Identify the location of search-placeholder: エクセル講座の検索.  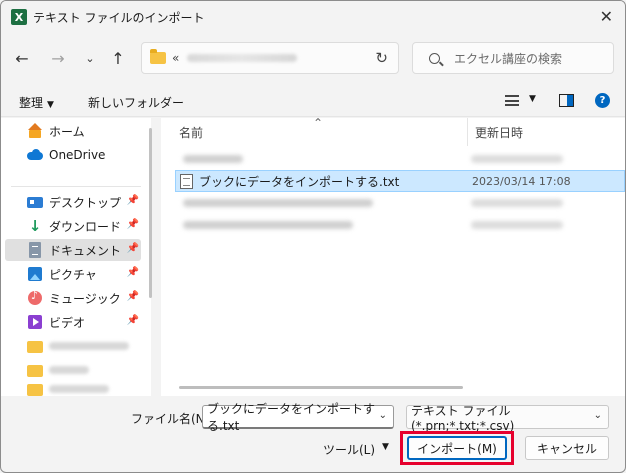
(508, 58).